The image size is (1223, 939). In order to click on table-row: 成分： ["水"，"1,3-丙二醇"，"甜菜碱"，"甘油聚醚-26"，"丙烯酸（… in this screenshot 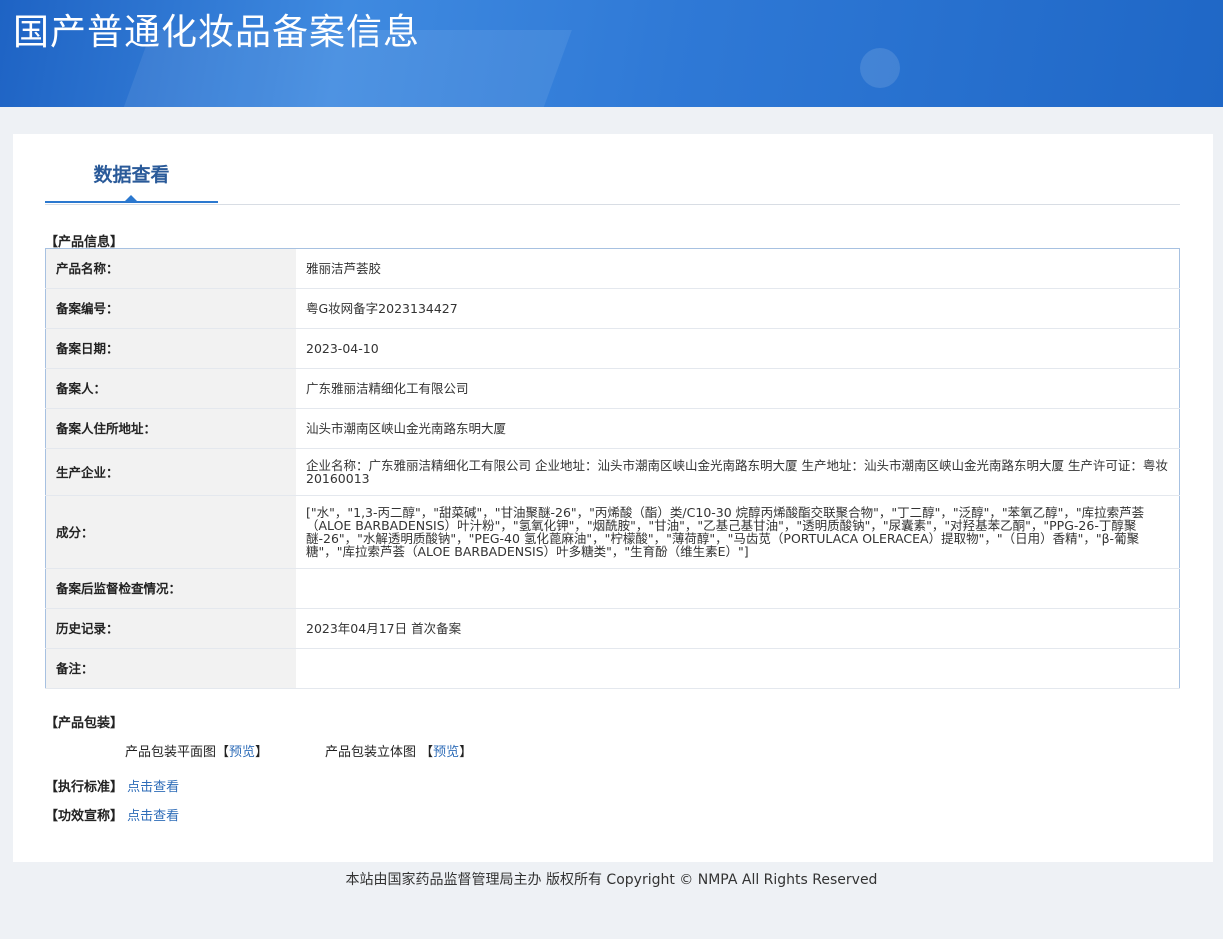, I will do `click(612, 532)`.